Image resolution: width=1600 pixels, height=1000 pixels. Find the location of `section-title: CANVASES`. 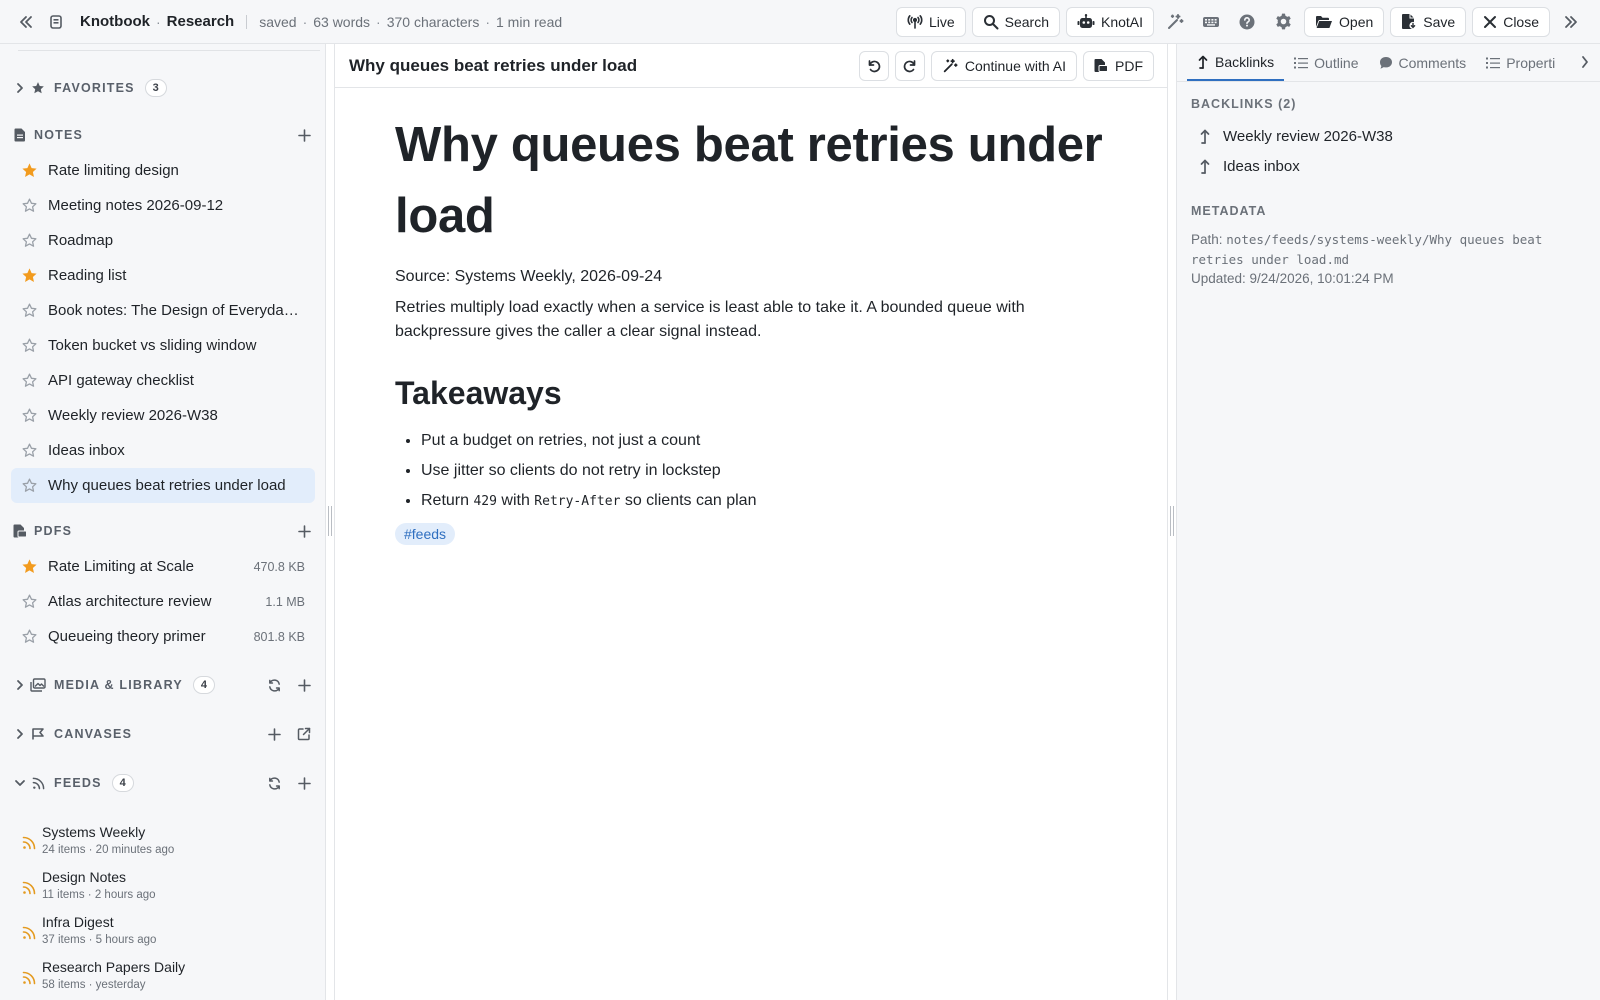

section-title: CANVASES is located at coordinates (93, 734).